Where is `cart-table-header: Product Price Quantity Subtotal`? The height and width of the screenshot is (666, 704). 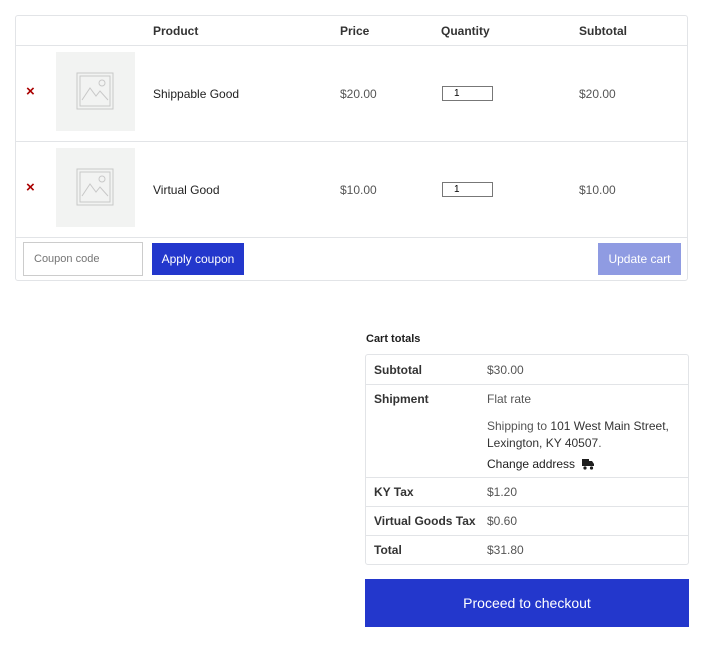
cart-table-header: Product Price Quantity Subtotal is located at coordinates (351, 31).